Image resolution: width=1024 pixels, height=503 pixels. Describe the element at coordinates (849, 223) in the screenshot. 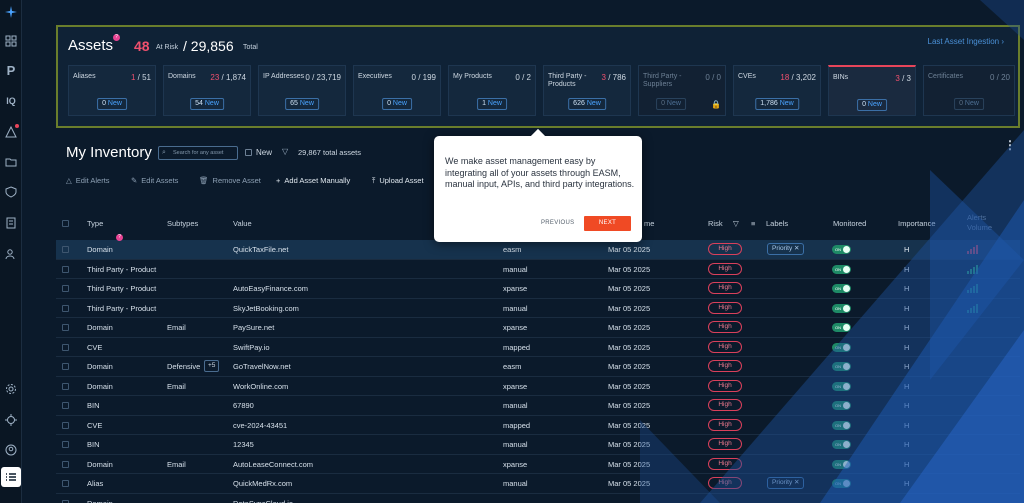

I see `header-monitored: Monitored` at that location.